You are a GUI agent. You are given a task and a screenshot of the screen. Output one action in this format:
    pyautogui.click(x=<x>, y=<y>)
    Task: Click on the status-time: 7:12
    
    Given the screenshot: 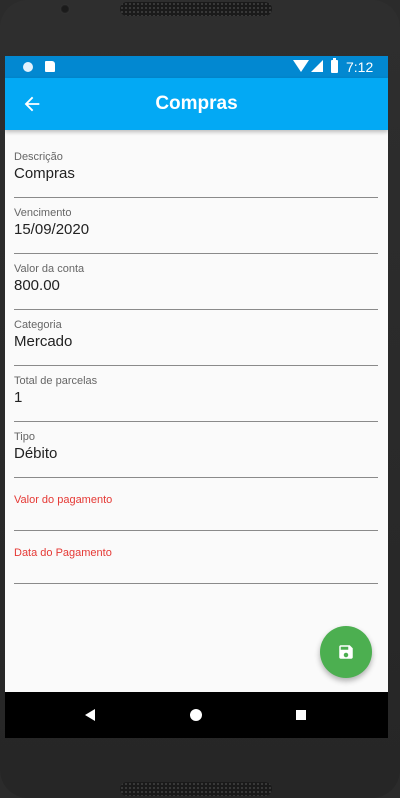 What is the action you would take?
    pyautogui.click(x=360, y=67)
    